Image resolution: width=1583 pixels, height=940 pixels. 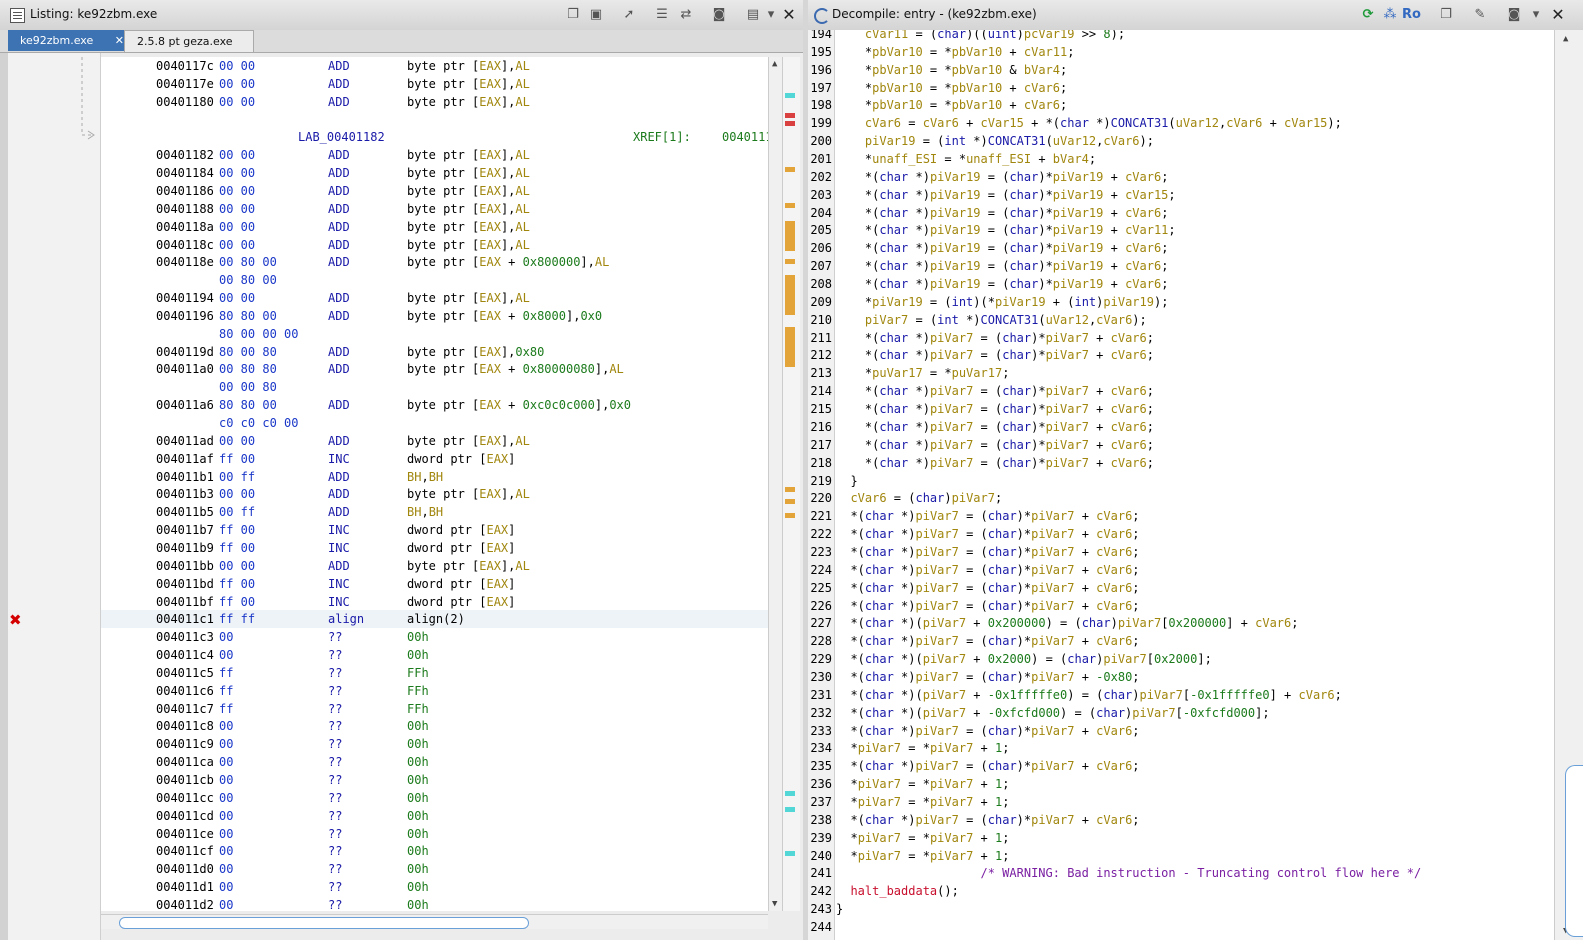 What do you see at coordinates (185, 405) in the screenshot?
I see `address: 004011a6` at bounding box center [185, 405].